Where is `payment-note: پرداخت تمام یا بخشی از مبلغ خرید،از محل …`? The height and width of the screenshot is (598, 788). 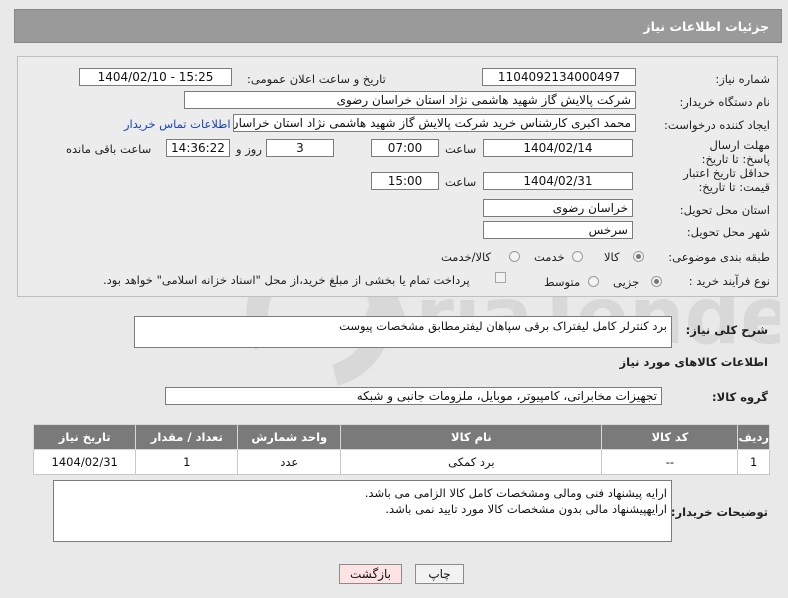
payment-note: پرداخت تمام یا بخشی از مبلغ خرید،از محل … is located at coordinates (286, 280).